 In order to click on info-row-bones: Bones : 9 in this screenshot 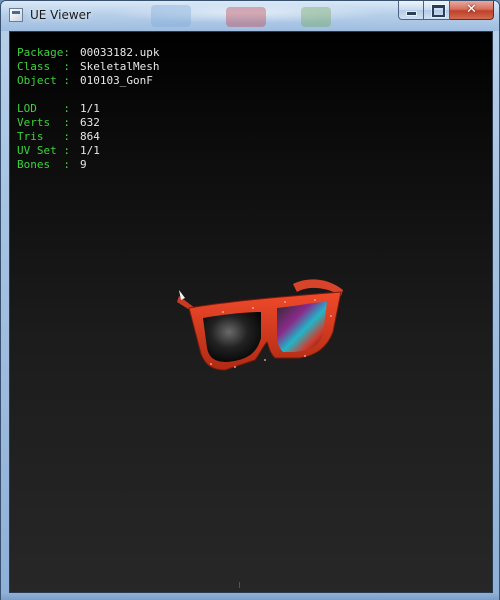, I will do `click(88, 165)`.